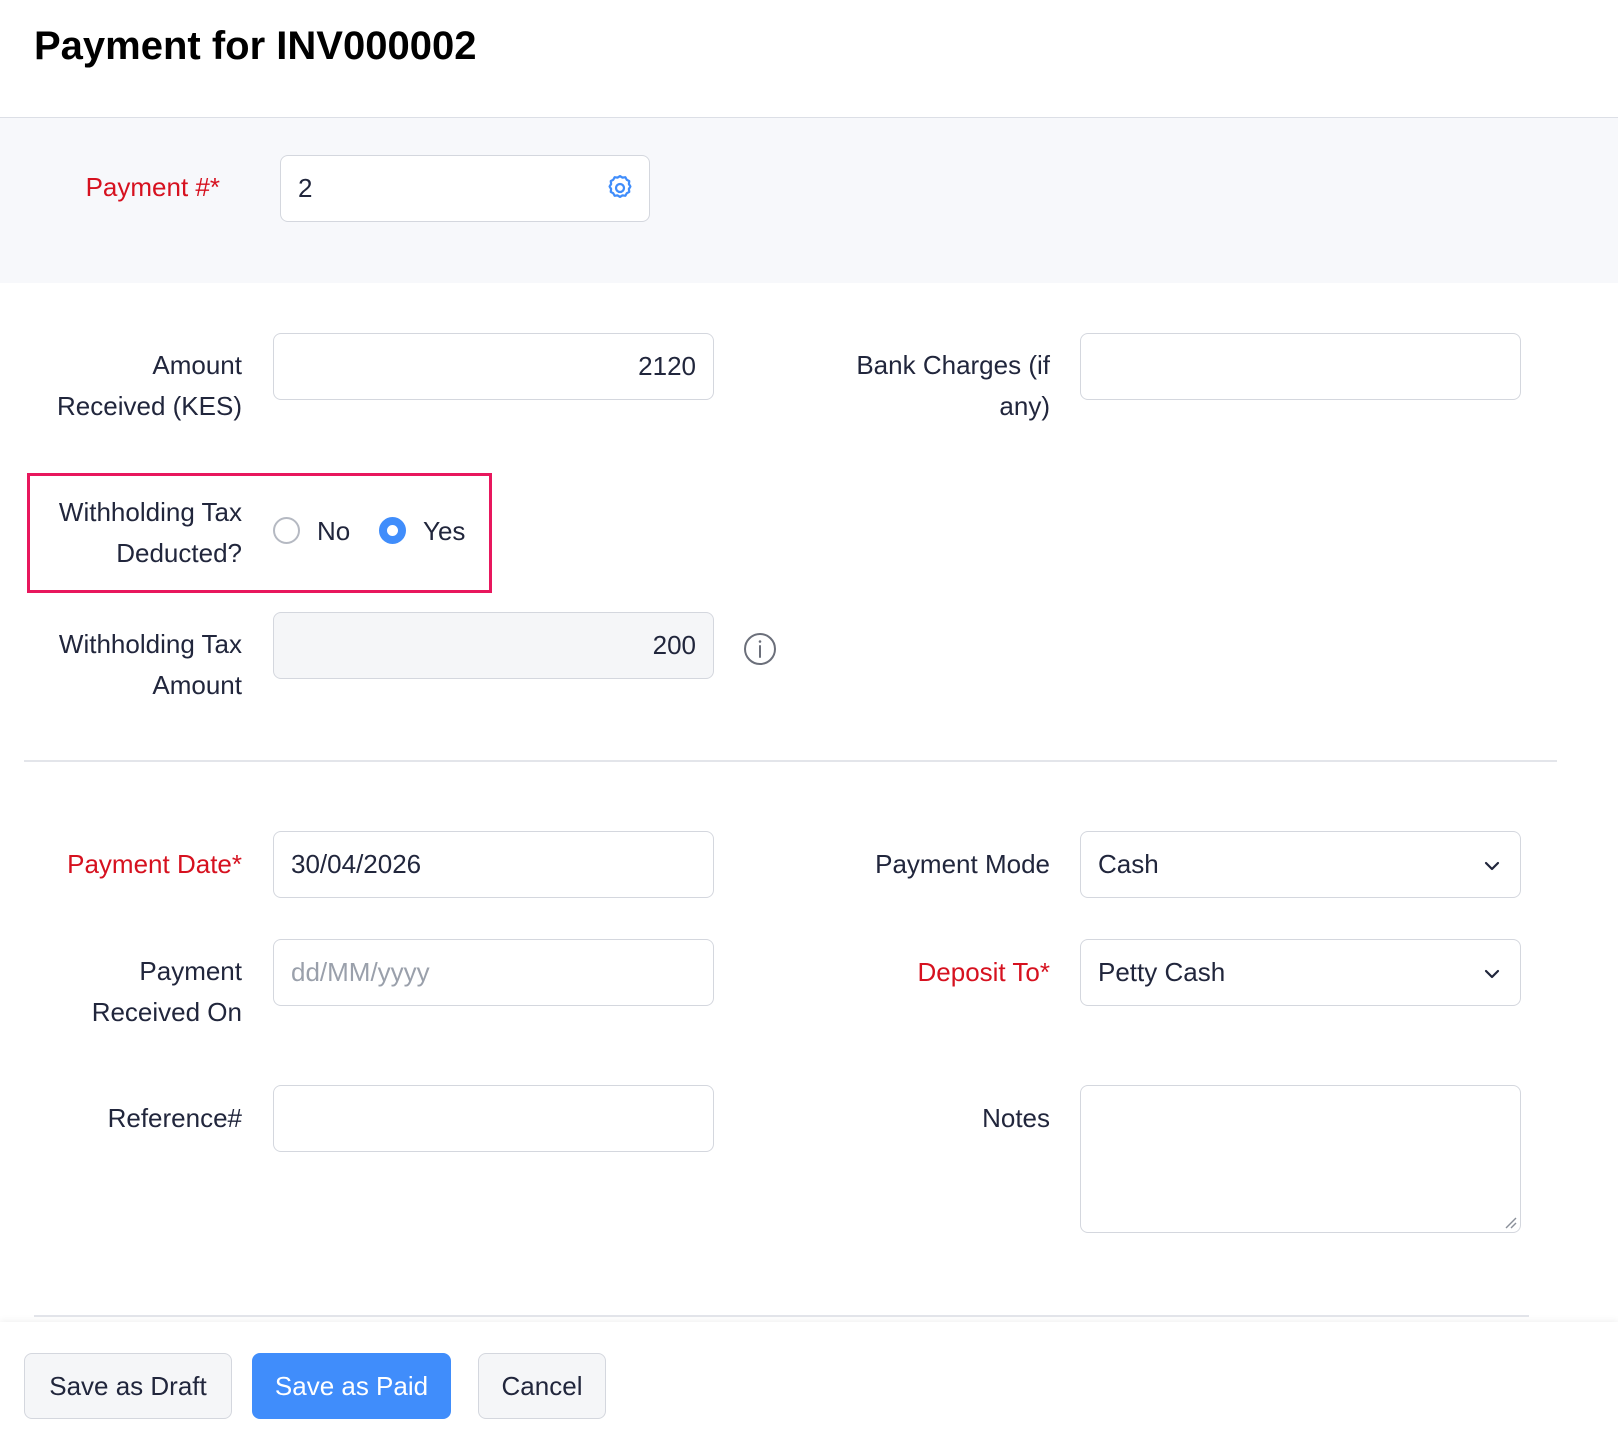  I want to click on deposit-to-value: Petty Cash, so click(1162, 972).